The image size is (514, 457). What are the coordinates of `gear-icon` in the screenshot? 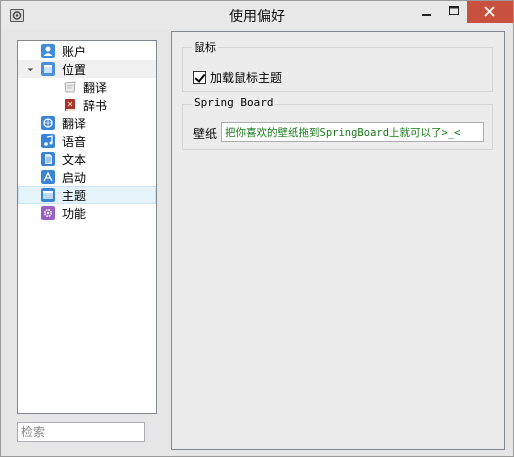 It's located at (48, 213).